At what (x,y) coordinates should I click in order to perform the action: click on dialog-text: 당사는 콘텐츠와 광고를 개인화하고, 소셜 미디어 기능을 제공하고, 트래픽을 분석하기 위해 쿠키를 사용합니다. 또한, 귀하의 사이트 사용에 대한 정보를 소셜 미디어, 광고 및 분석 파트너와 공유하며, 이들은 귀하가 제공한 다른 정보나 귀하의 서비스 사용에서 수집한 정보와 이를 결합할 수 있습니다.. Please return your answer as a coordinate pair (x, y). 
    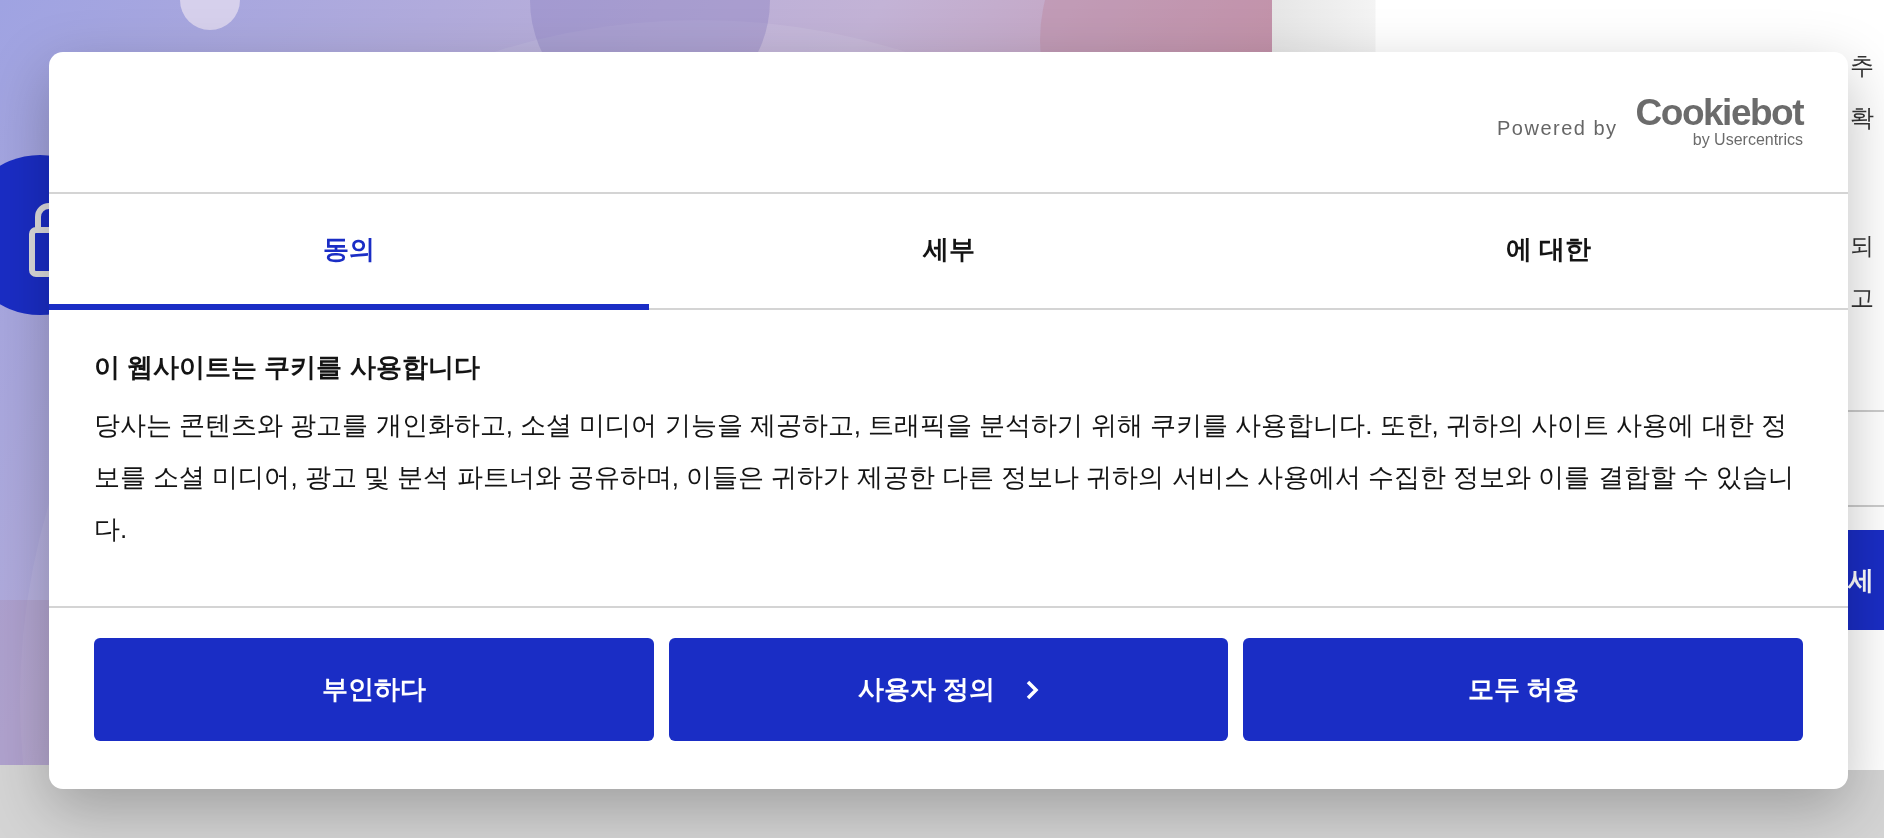
    Looking at the image, I should click on (945, 477).